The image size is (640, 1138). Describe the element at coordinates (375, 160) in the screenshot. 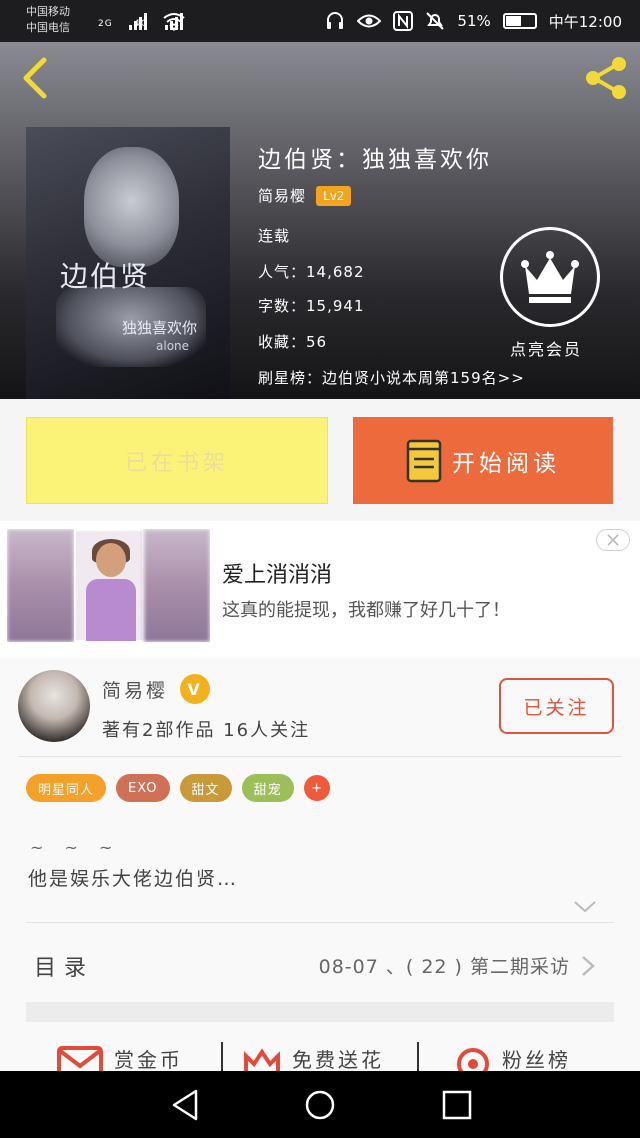

I see `book-title: 边伯贤：独独喜欢你` at that location.